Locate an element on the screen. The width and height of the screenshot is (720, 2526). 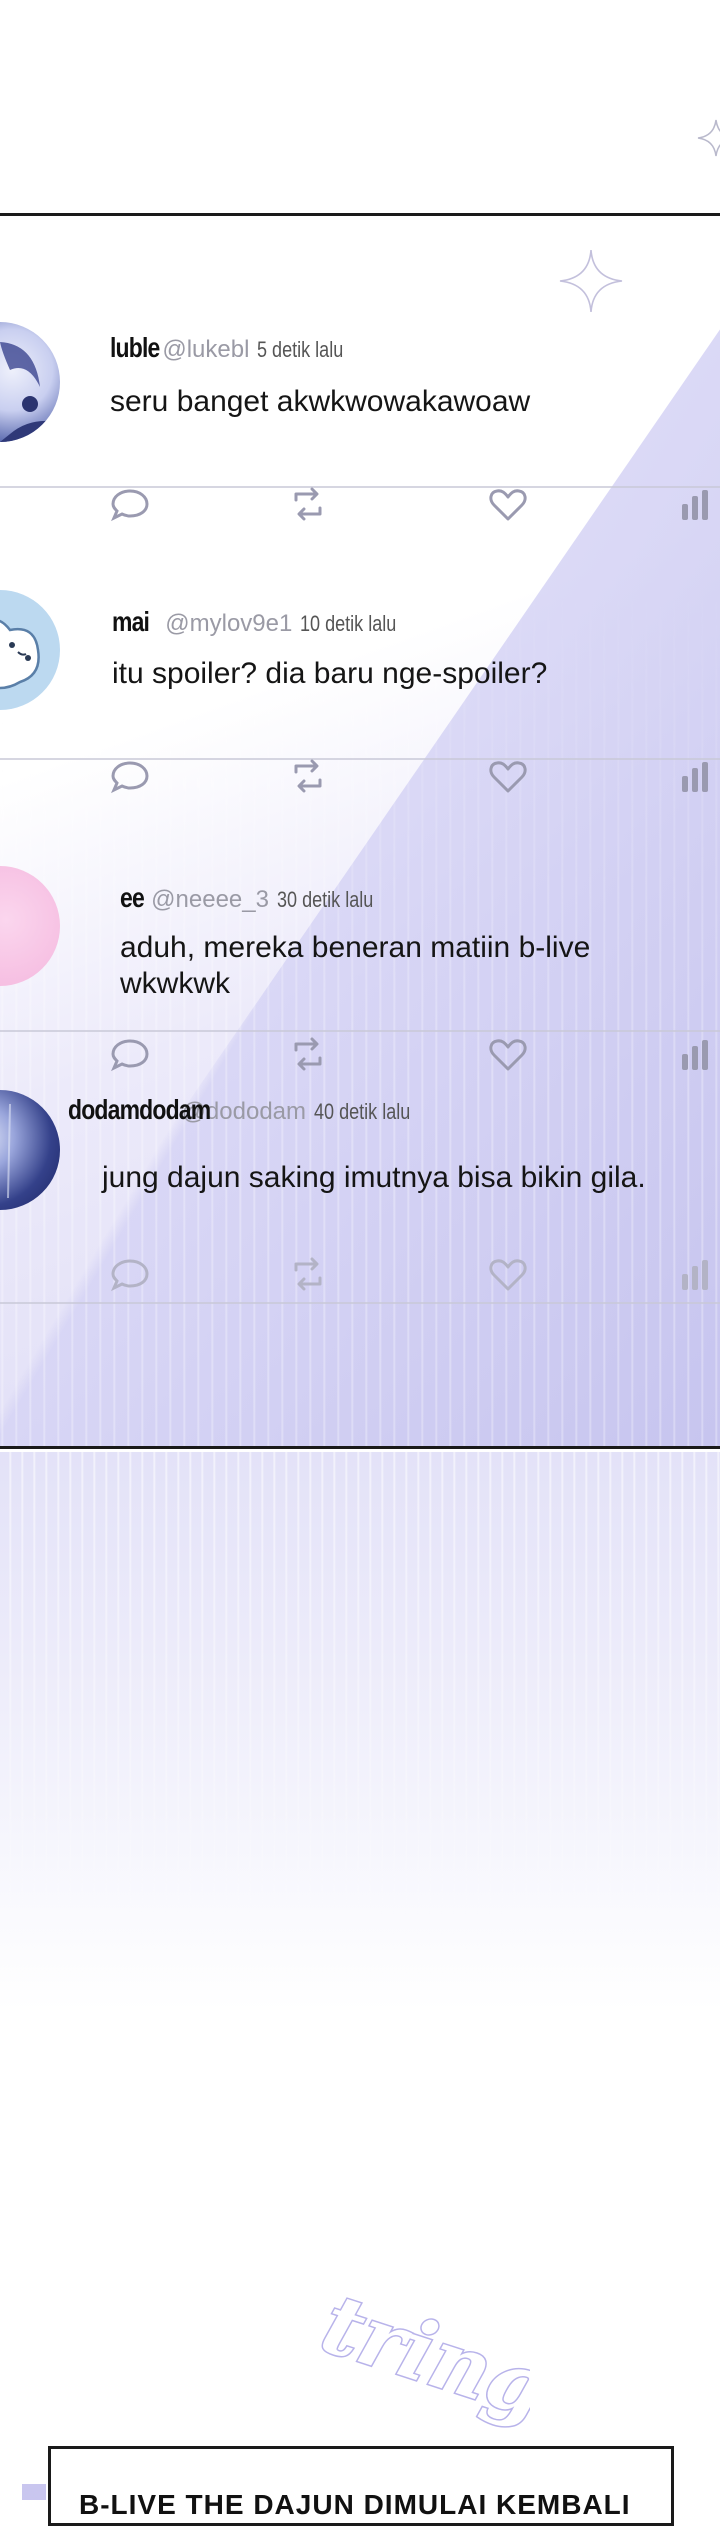
like-icon is located at coordinates (508, 1274).